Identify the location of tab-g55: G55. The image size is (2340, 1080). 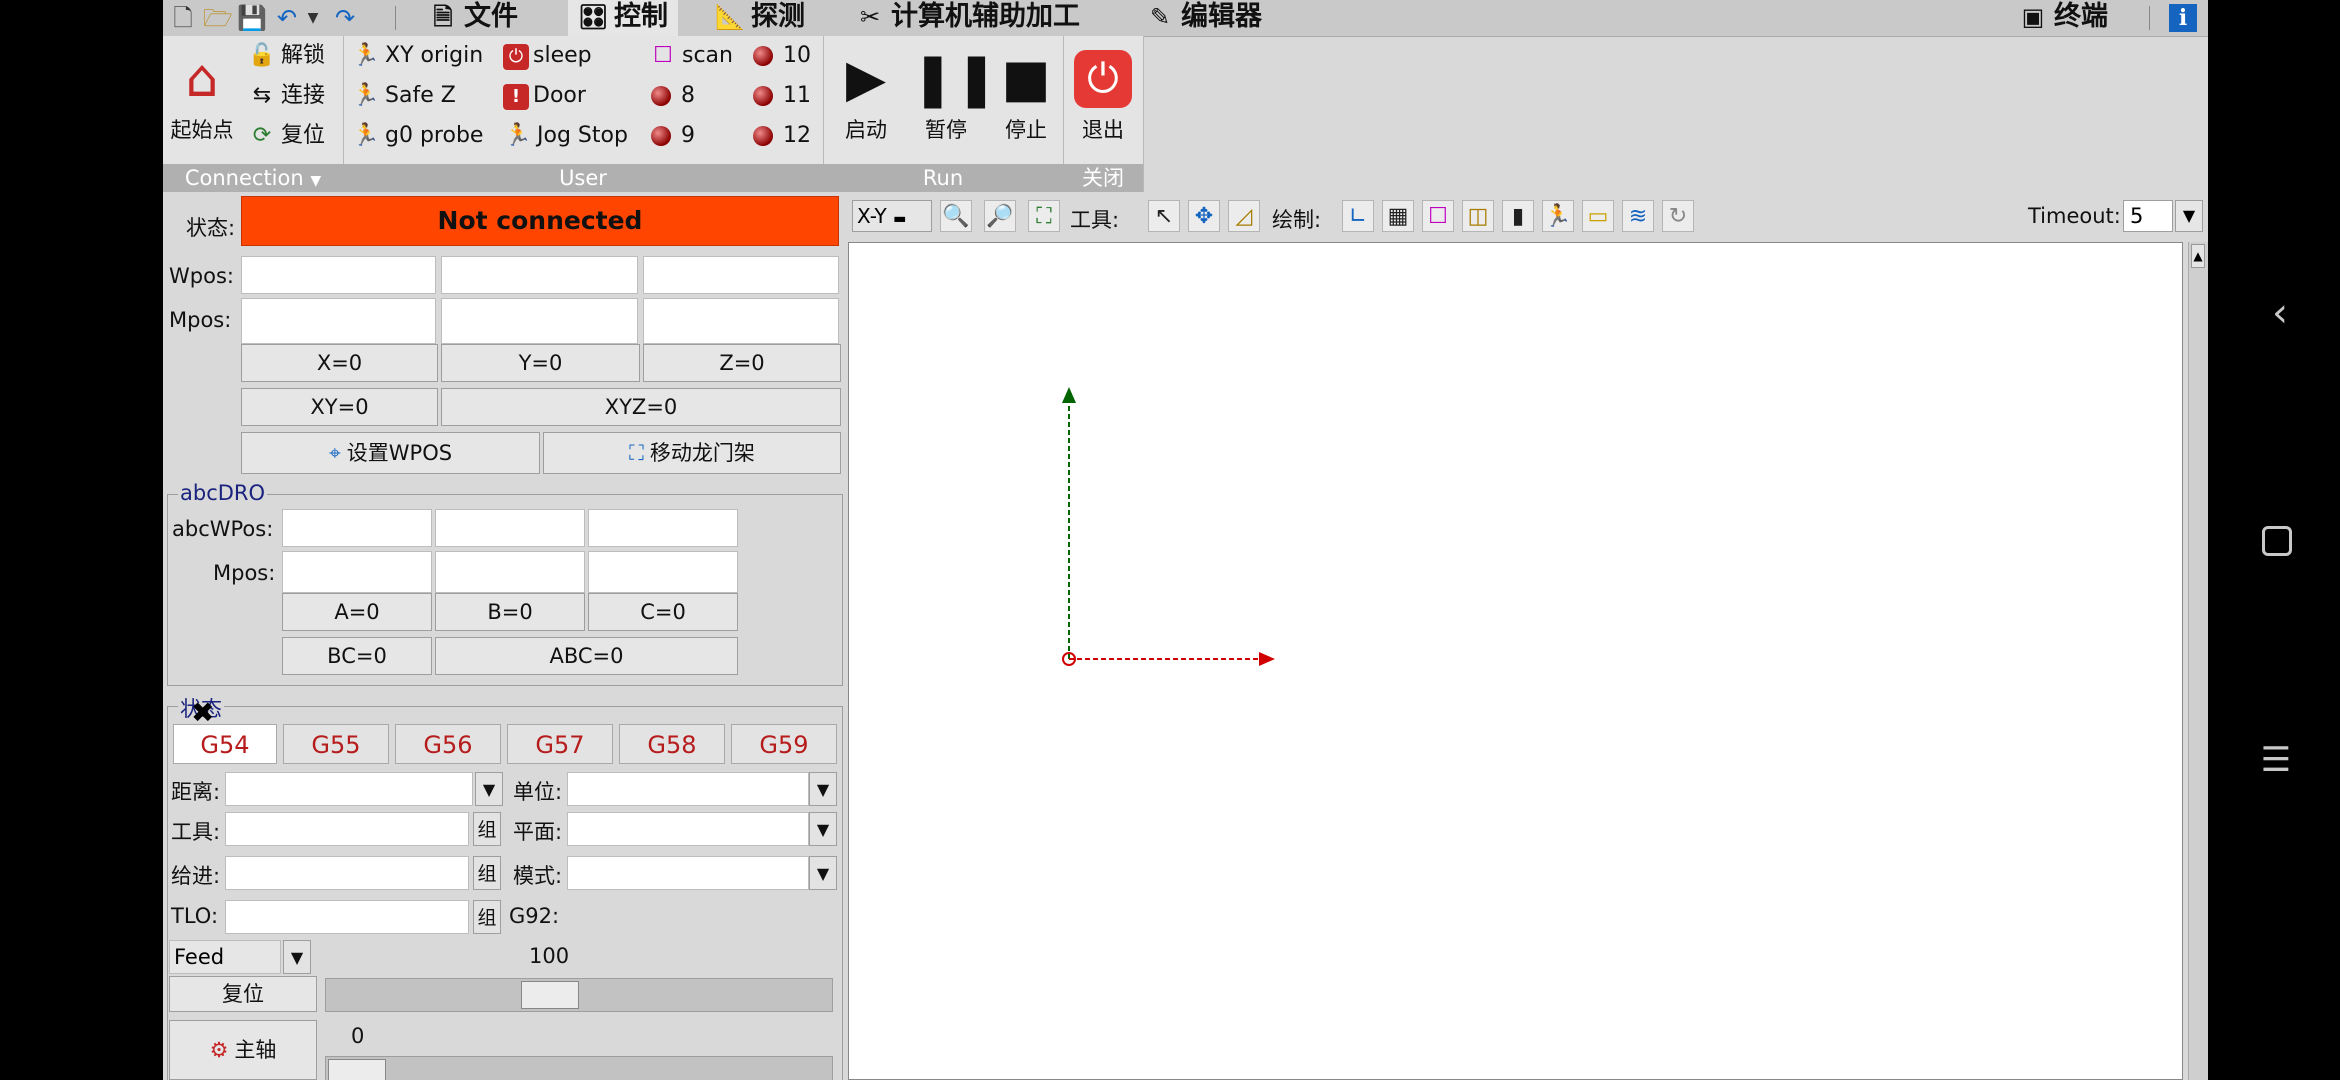
(336, 744).